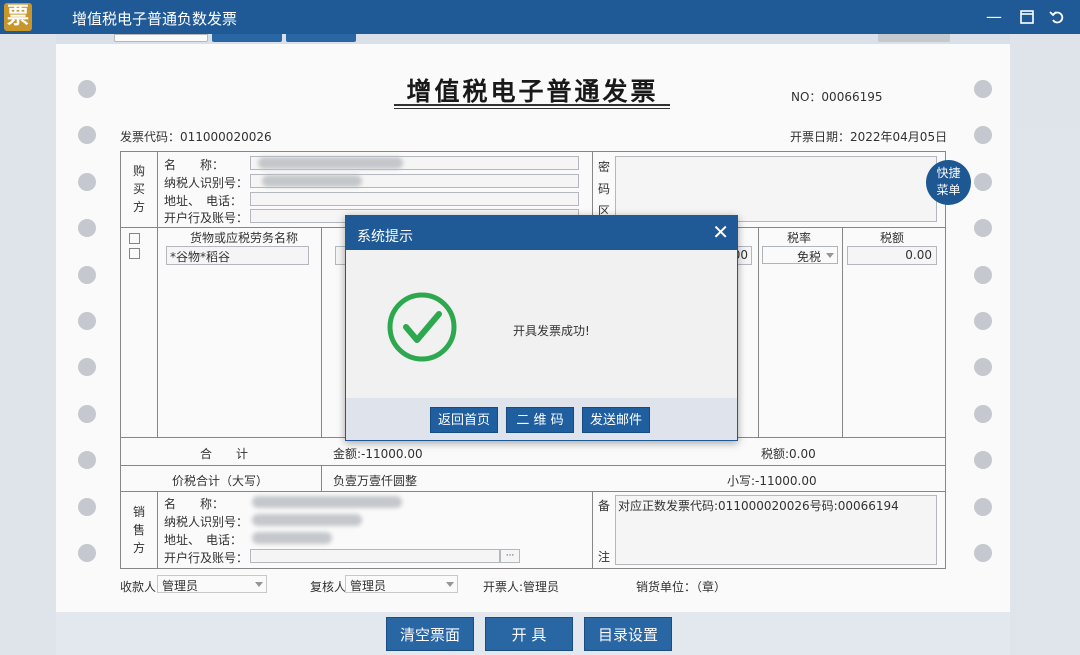  What do you see at coordinates (1027, 17) in the screenshot?
I see `maximize-icon` at bounding box center [1027, 17].